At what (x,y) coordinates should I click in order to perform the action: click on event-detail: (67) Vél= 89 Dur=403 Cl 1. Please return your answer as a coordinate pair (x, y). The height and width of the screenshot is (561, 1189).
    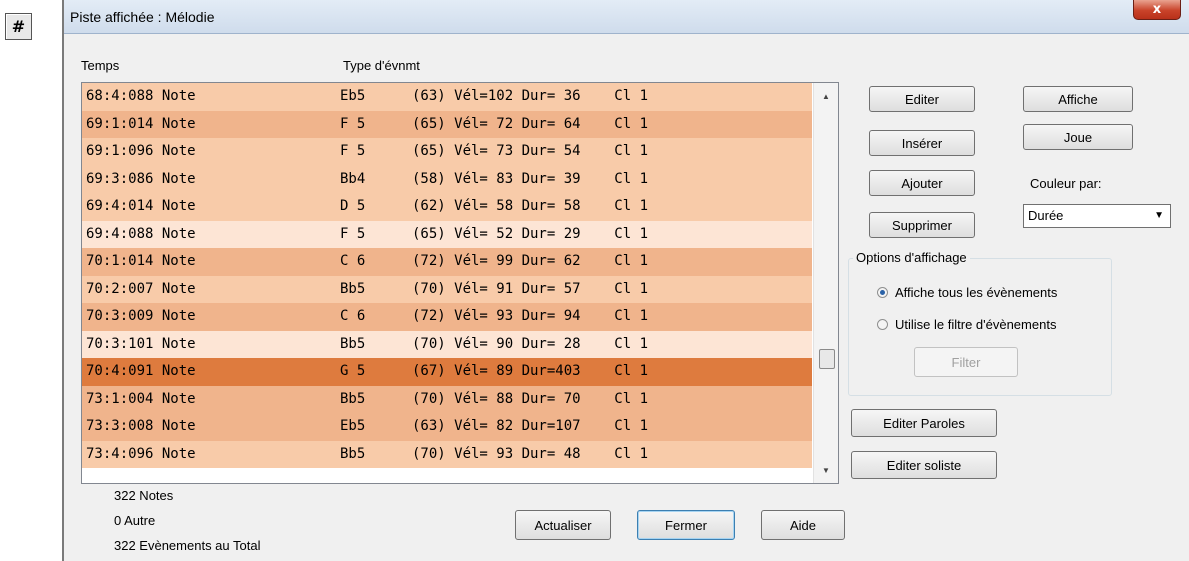
    Looking at the image, I should click on (530, 371).